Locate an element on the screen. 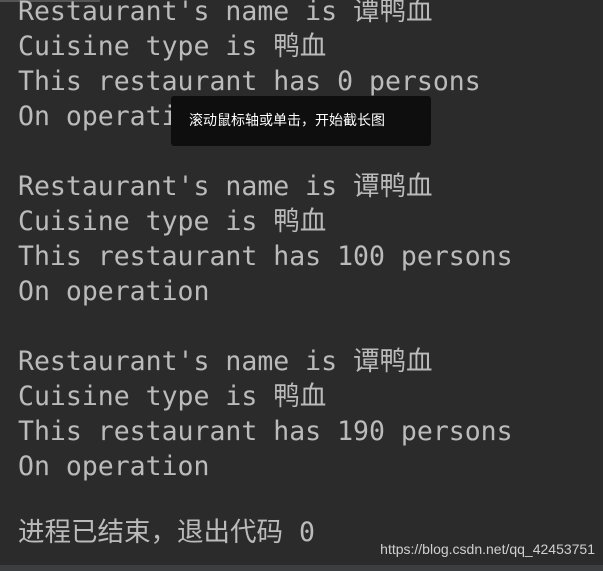 The image size is (603, 571). console-line: This restaurant has 0 persons is located at coordinates (249, 81).